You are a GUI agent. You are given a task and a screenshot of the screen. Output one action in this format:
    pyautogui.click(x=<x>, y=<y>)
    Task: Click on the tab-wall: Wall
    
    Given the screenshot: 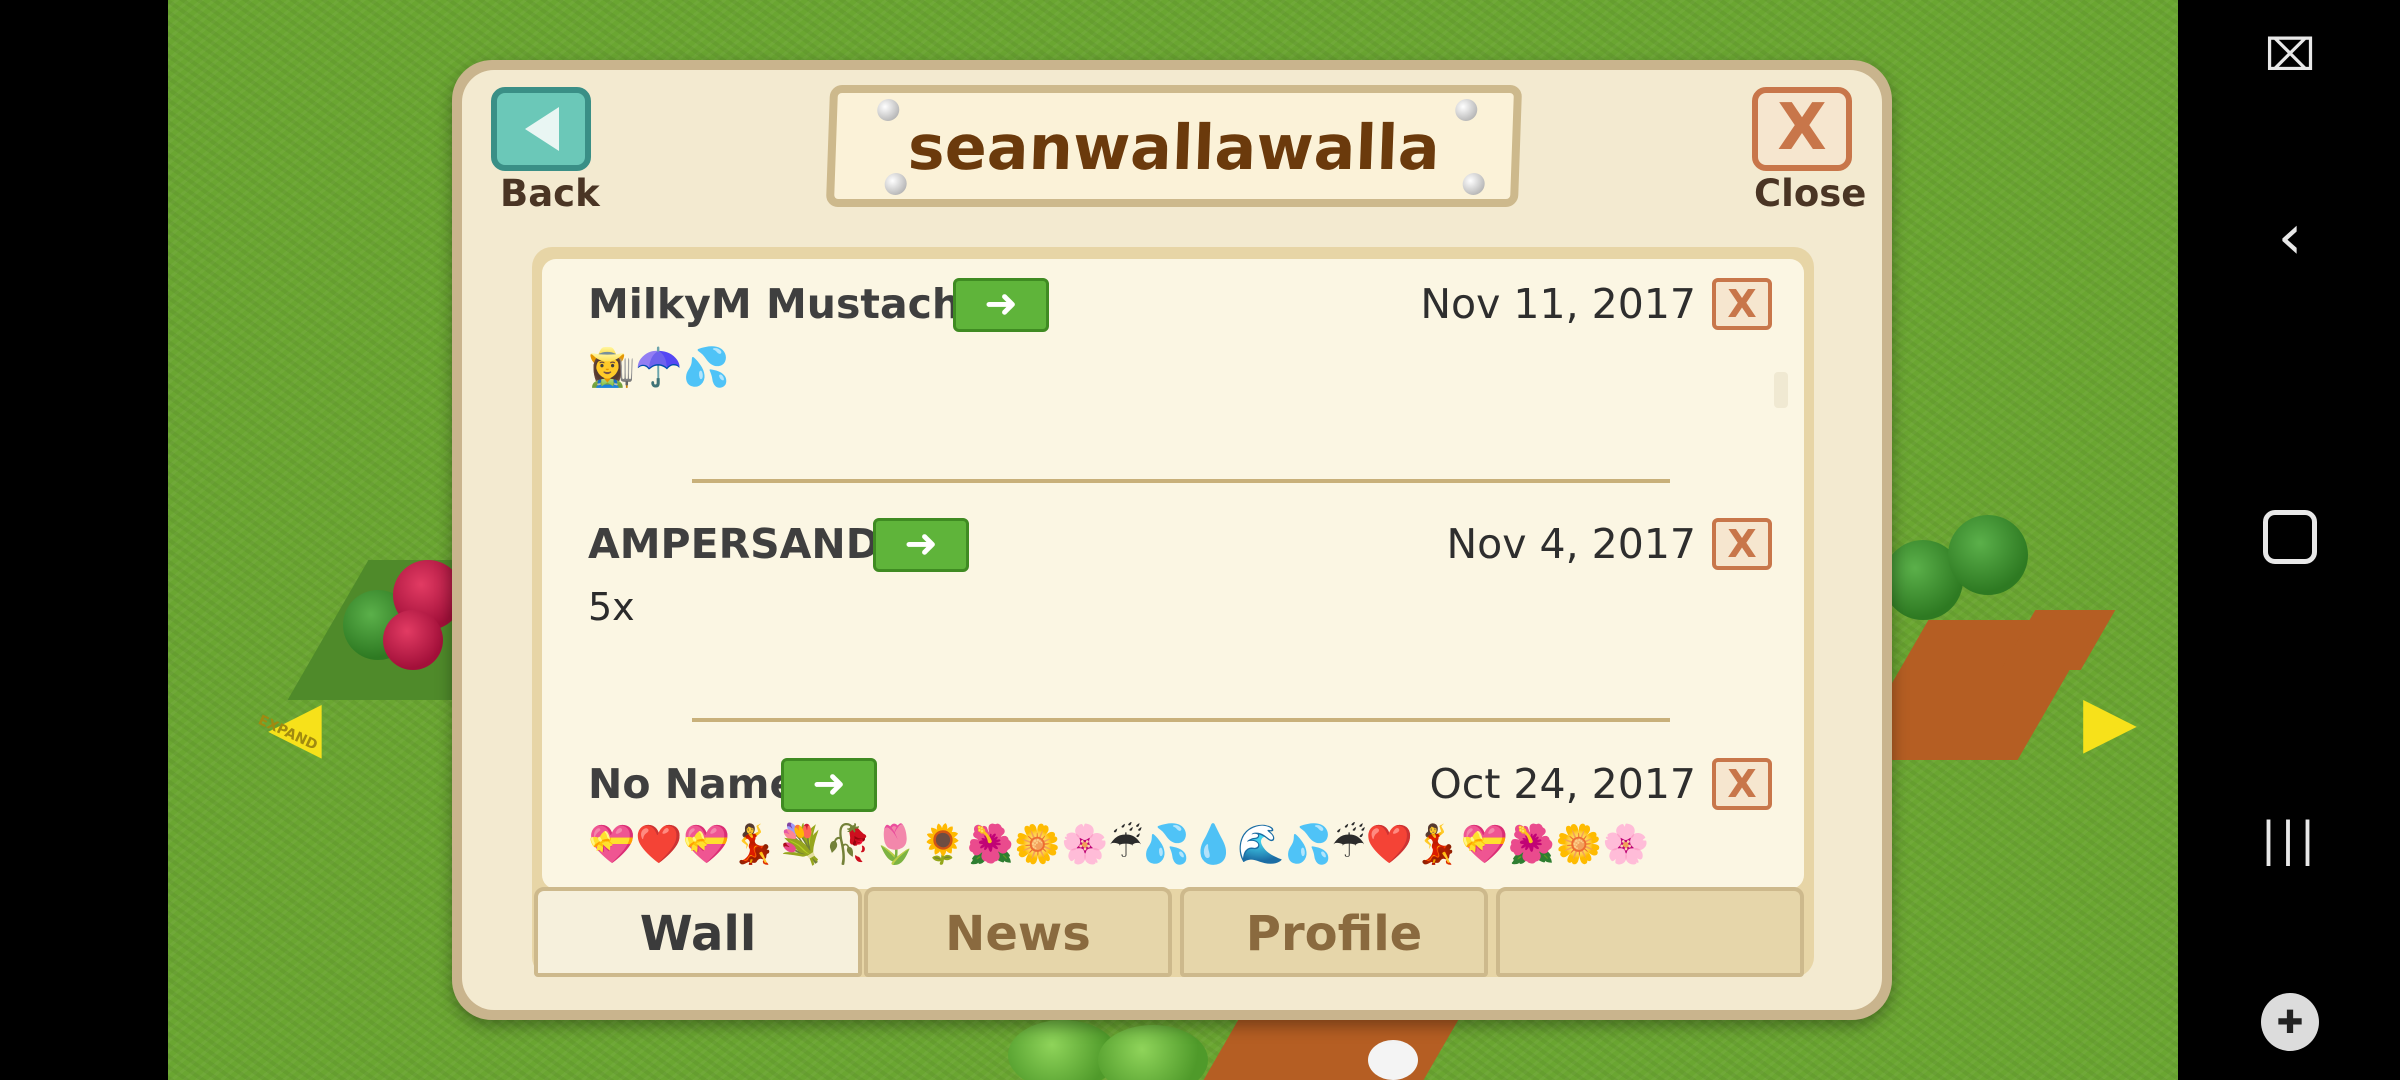 What is the action you would take?
    pyautogui.click(x=698, y=932)
    